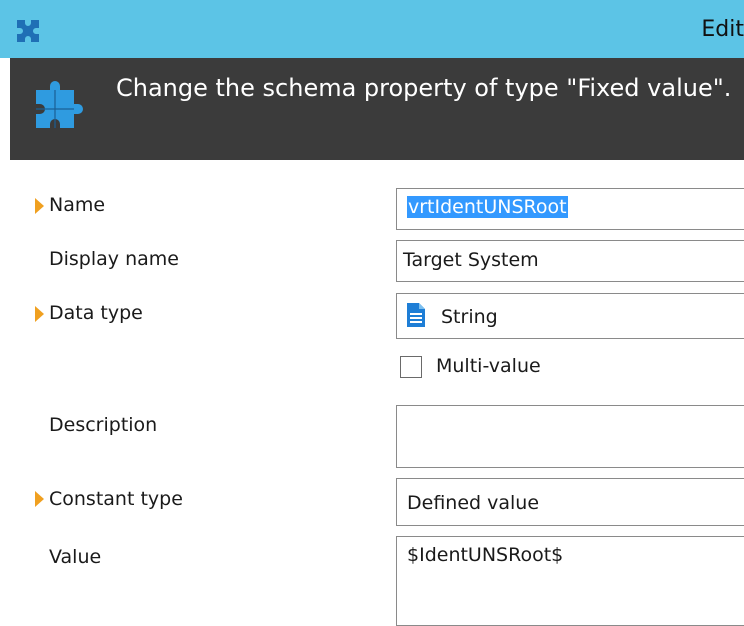  Describe the element at coordinates (75, 557) in the screenshot. I see `value-label: Value` at that location.